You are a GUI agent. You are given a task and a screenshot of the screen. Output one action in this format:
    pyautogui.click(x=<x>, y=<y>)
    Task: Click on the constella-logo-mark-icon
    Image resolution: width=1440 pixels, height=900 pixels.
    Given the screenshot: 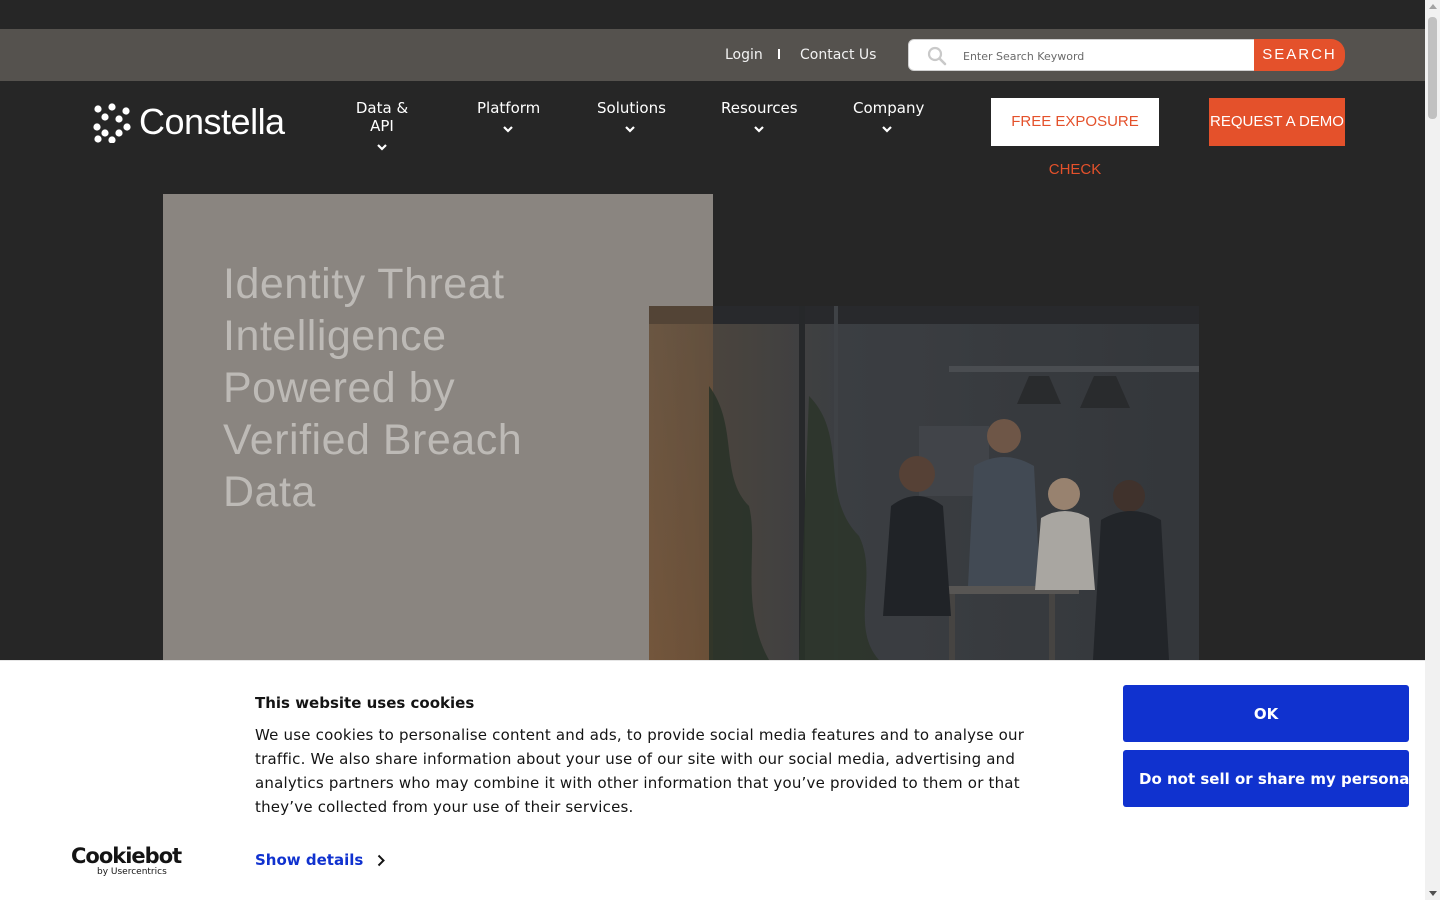 What is the action you would take?
    pyautogui.click(x=112, y=123)
    